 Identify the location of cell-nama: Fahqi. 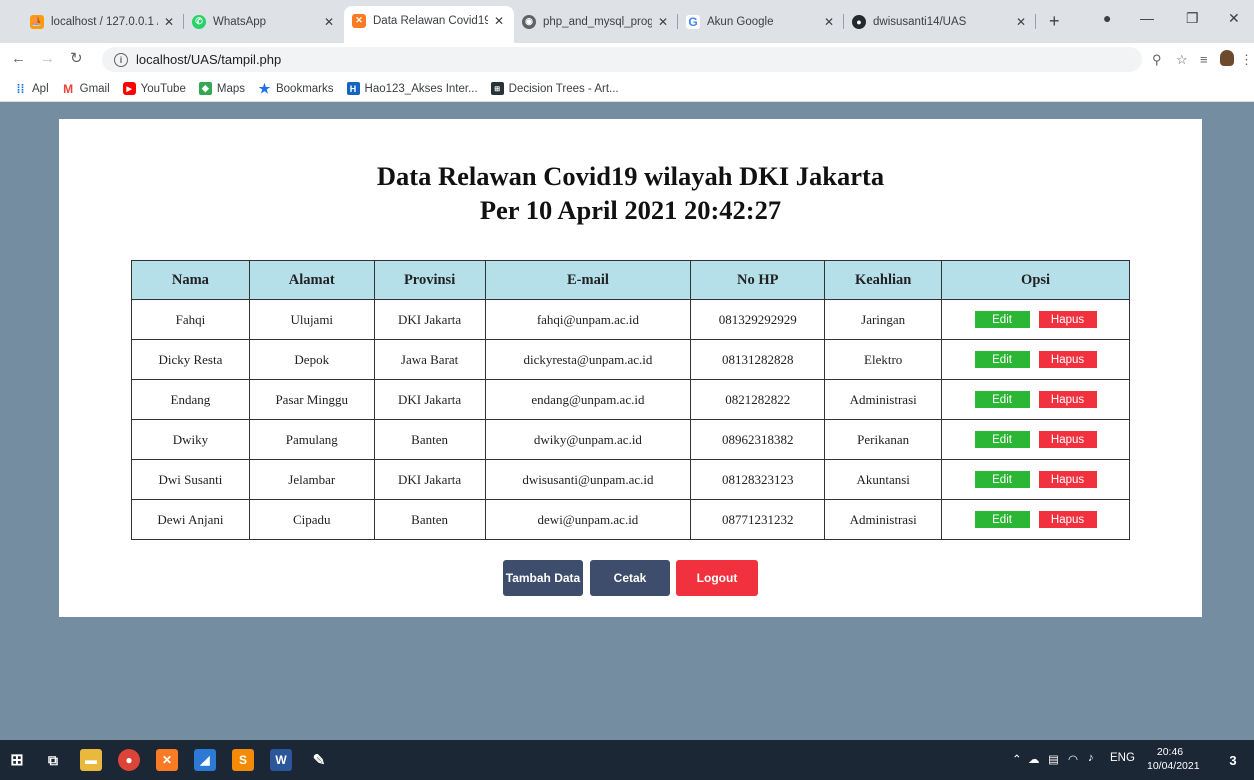
(190, 319).